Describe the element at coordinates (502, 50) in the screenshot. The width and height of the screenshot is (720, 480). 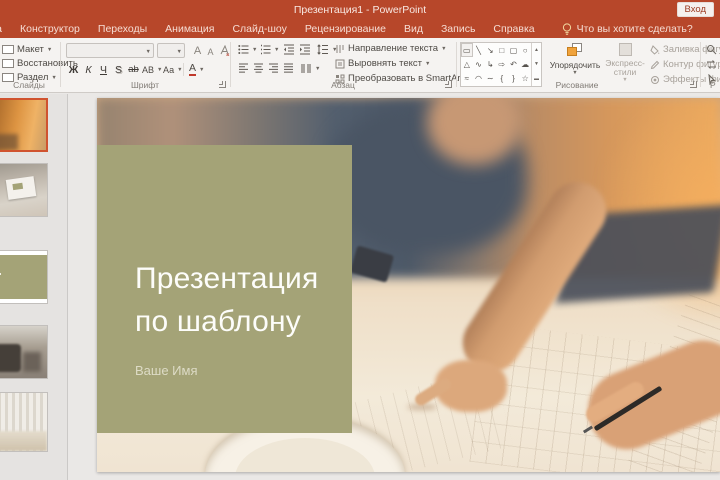
I see `shape-rectangle-icon: □` at that location.